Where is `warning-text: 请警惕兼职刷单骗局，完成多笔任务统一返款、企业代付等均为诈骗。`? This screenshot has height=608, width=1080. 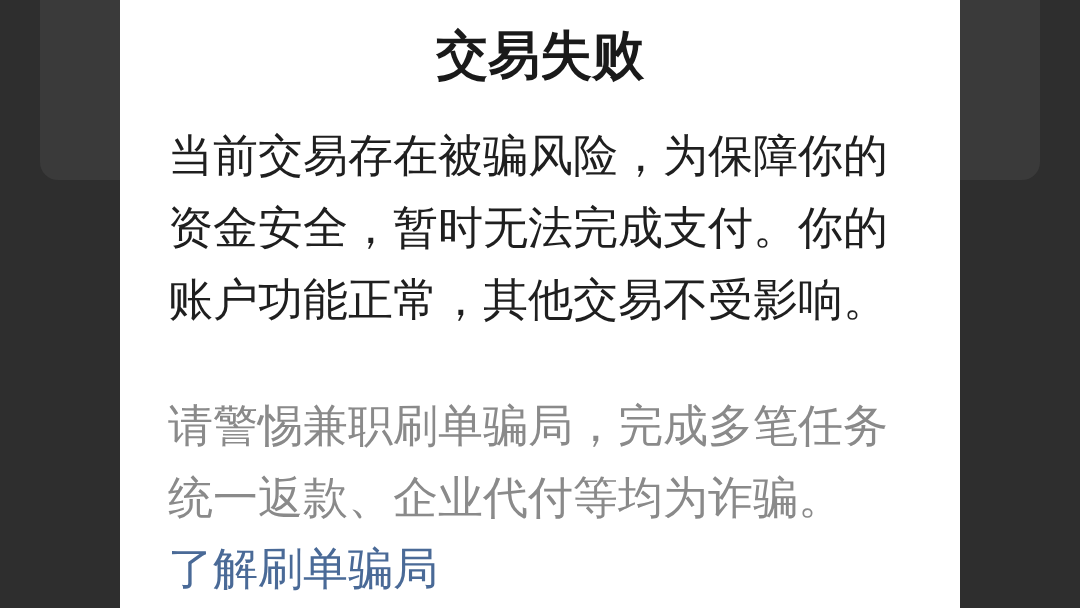
warning-text: 请警惕兼职刷单骗局，完成多笔任务统一返款、企业代付等均为诈骗。 is located at coordinates (528, 462).